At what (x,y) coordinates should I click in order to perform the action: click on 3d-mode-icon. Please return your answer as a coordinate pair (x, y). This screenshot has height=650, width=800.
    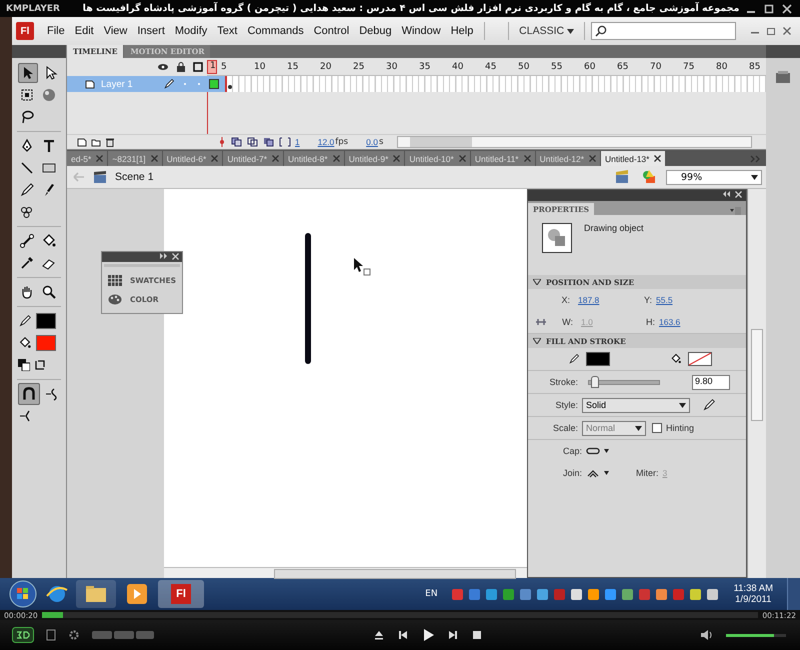
    Looking at the image, I should click on (23, 635).